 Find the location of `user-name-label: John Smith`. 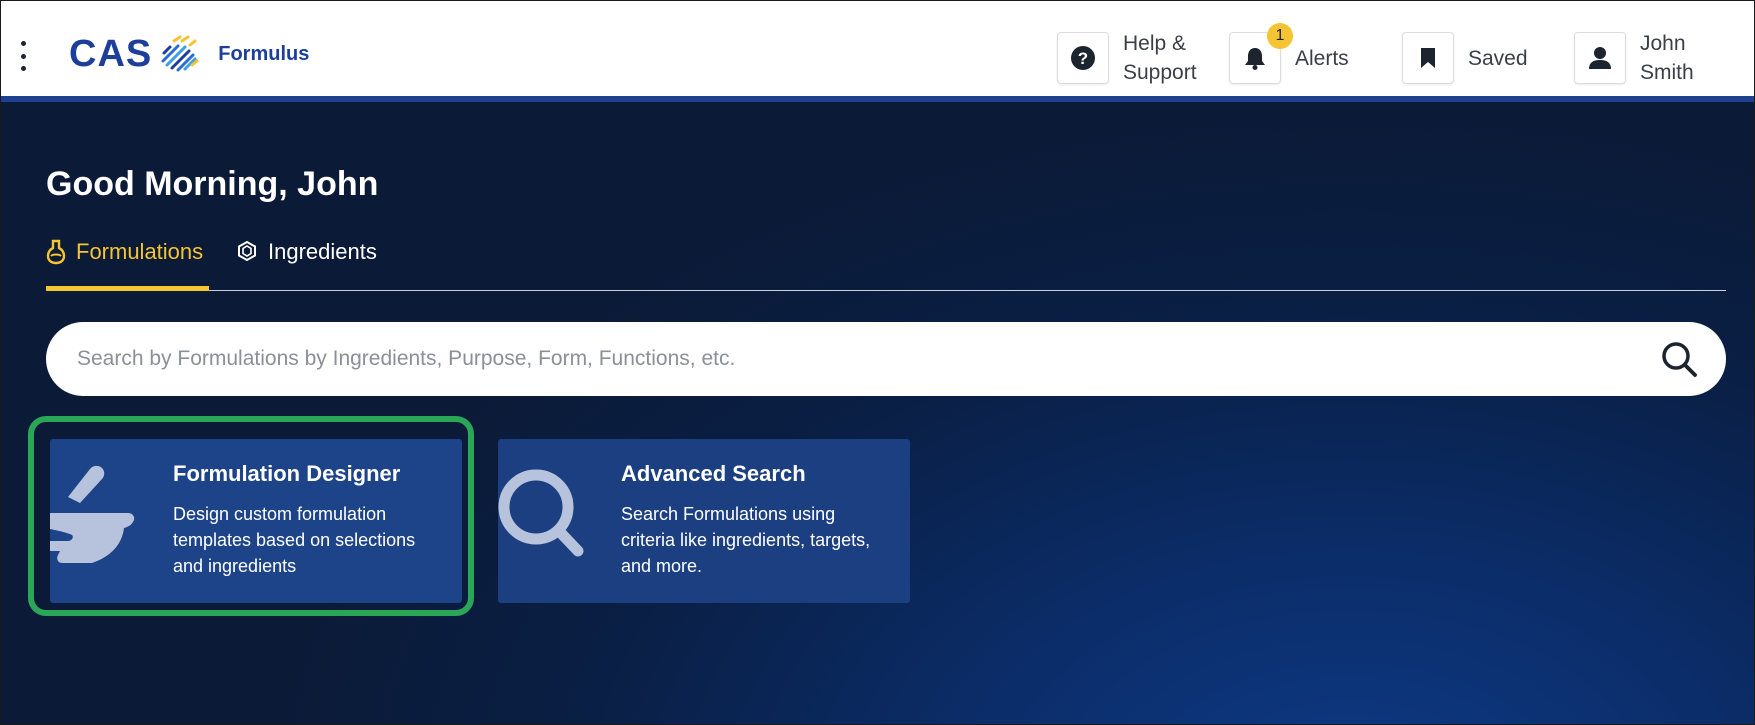

user-name-label: John Smith is located at coordinates (1667, 58).